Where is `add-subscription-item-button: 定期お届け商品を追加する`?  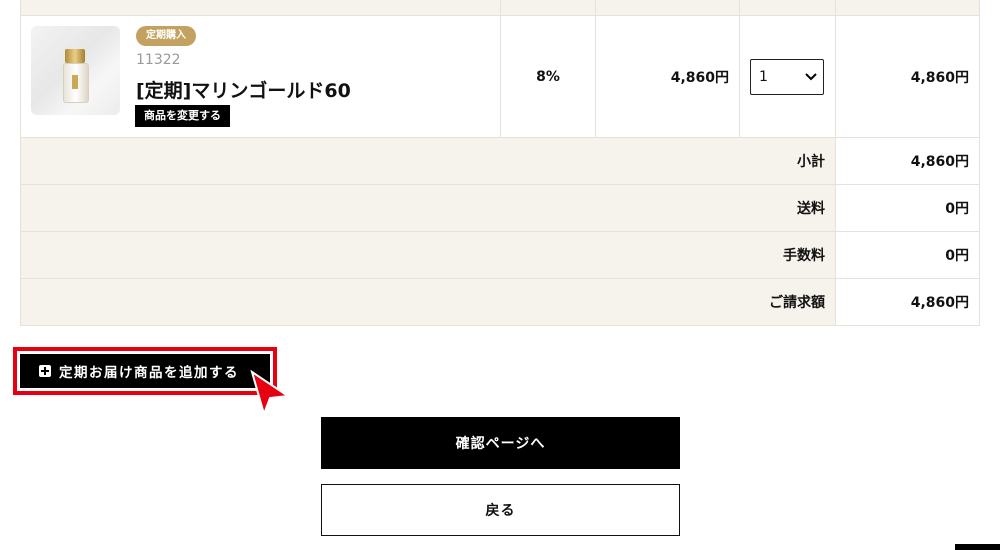 add-subscription-item-button: 定期お届け商品を追加する is located at coordinates (145, 371).